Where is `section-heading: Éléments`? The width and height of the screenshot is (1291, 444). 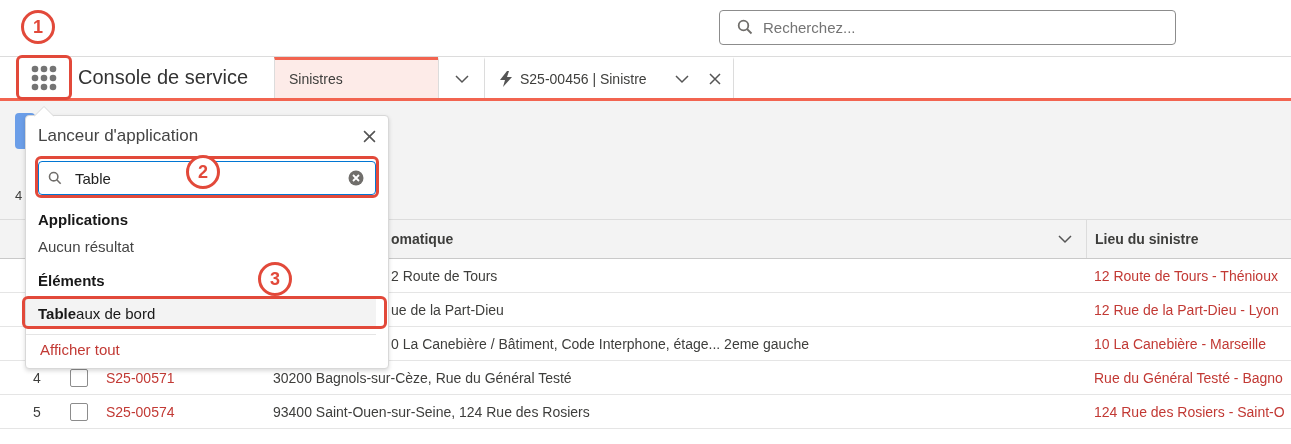
section-heading: Éléments is located at coordinates (71, 280).